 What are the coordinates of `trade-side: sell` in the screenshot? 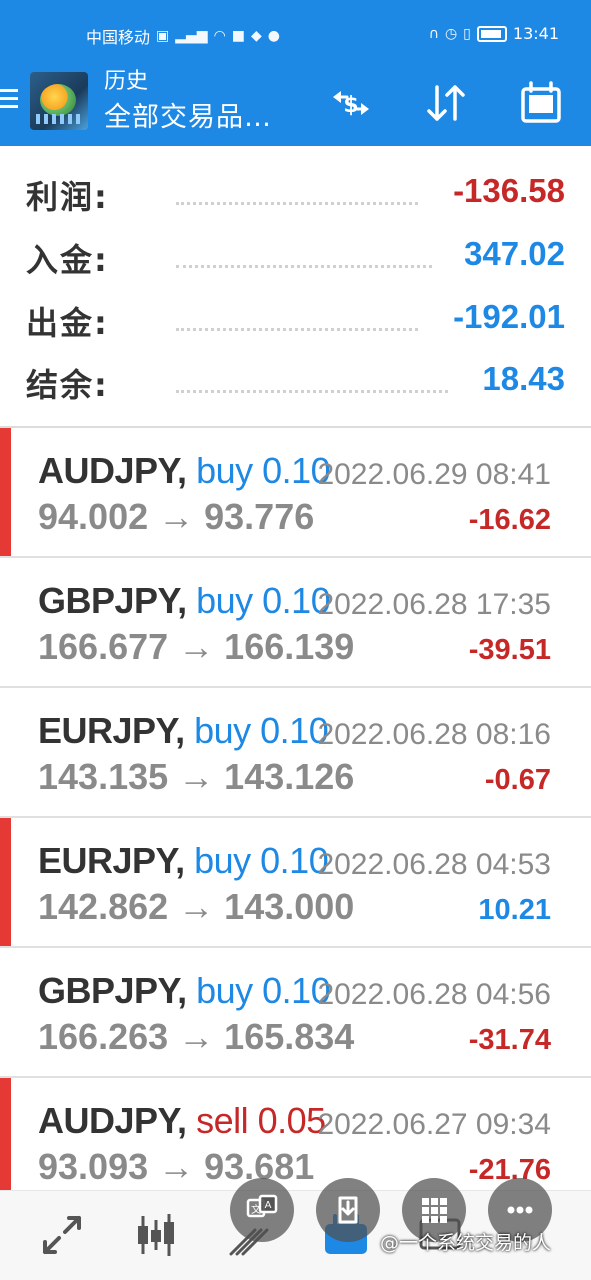 It's located at (222, 1120).